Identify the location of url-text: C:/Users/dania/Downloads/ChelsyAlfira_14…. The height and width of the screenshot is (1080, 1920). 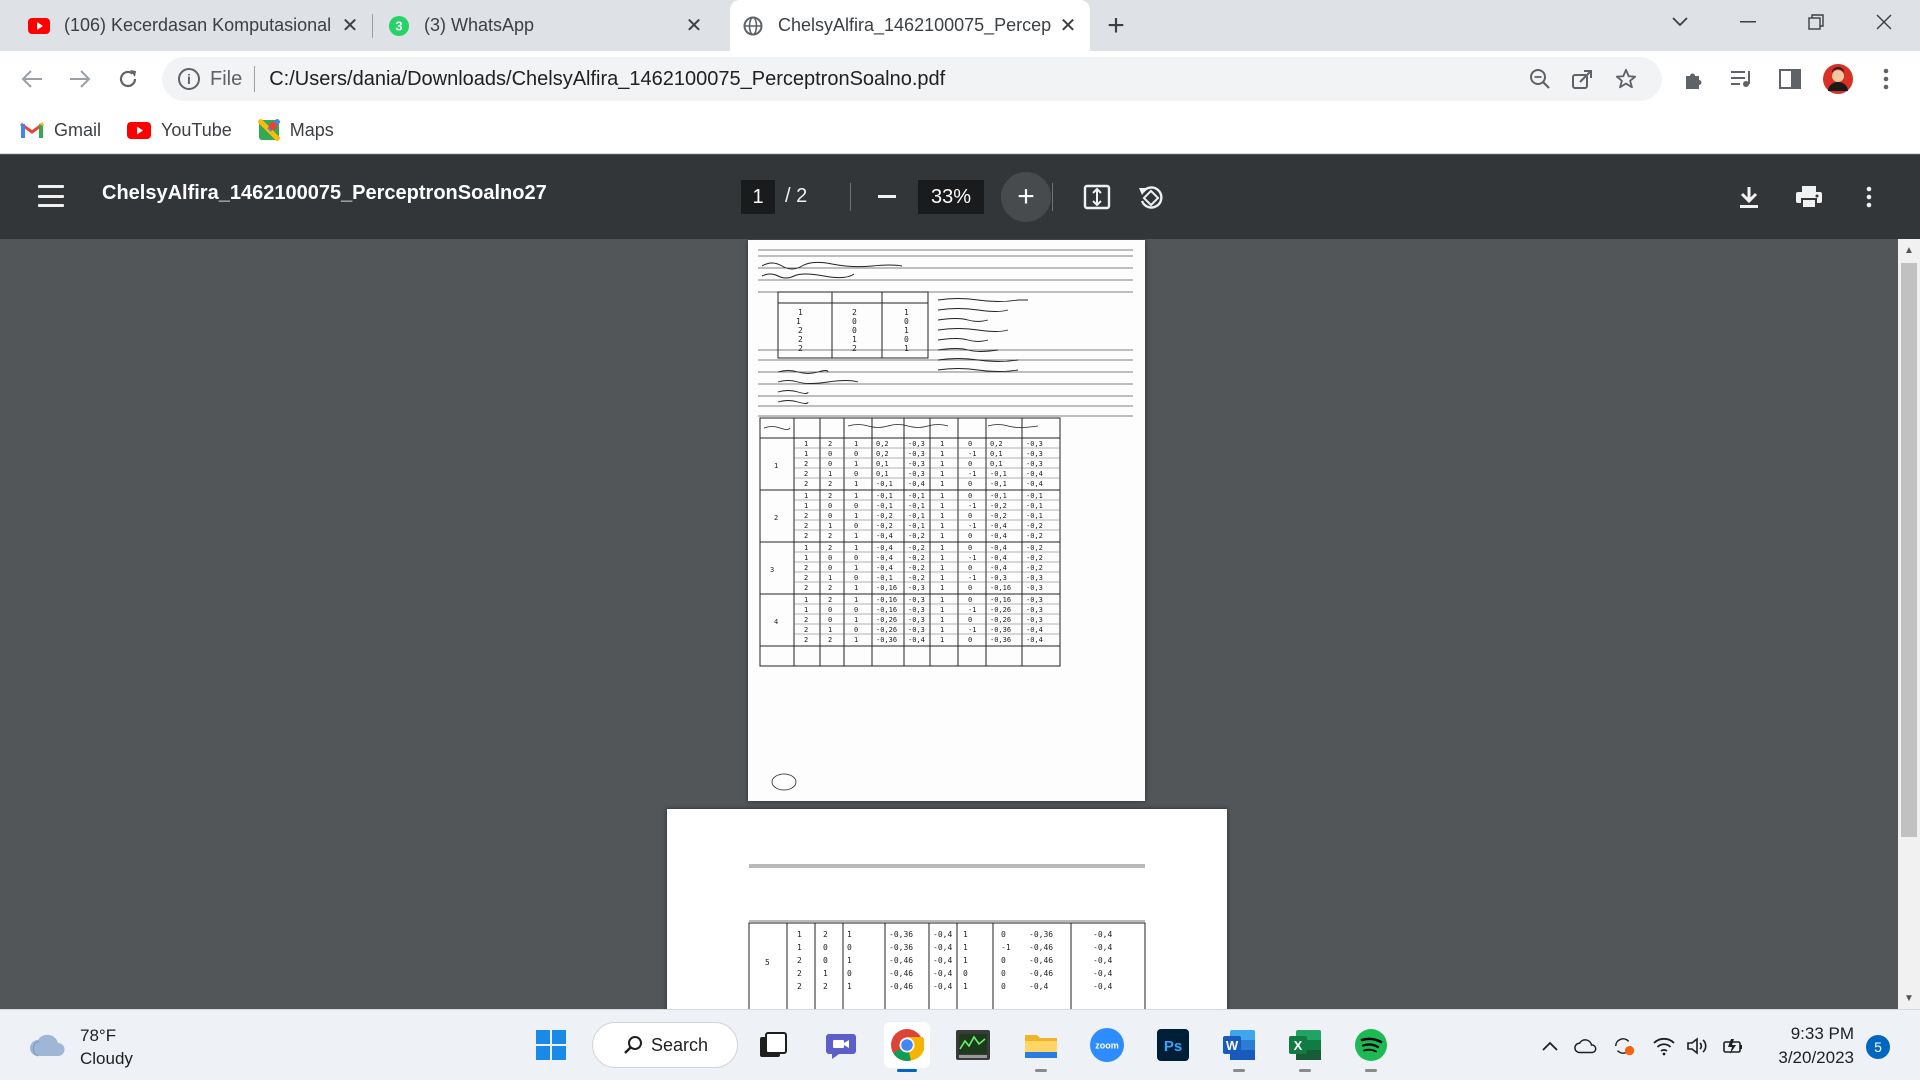
(607, 79).